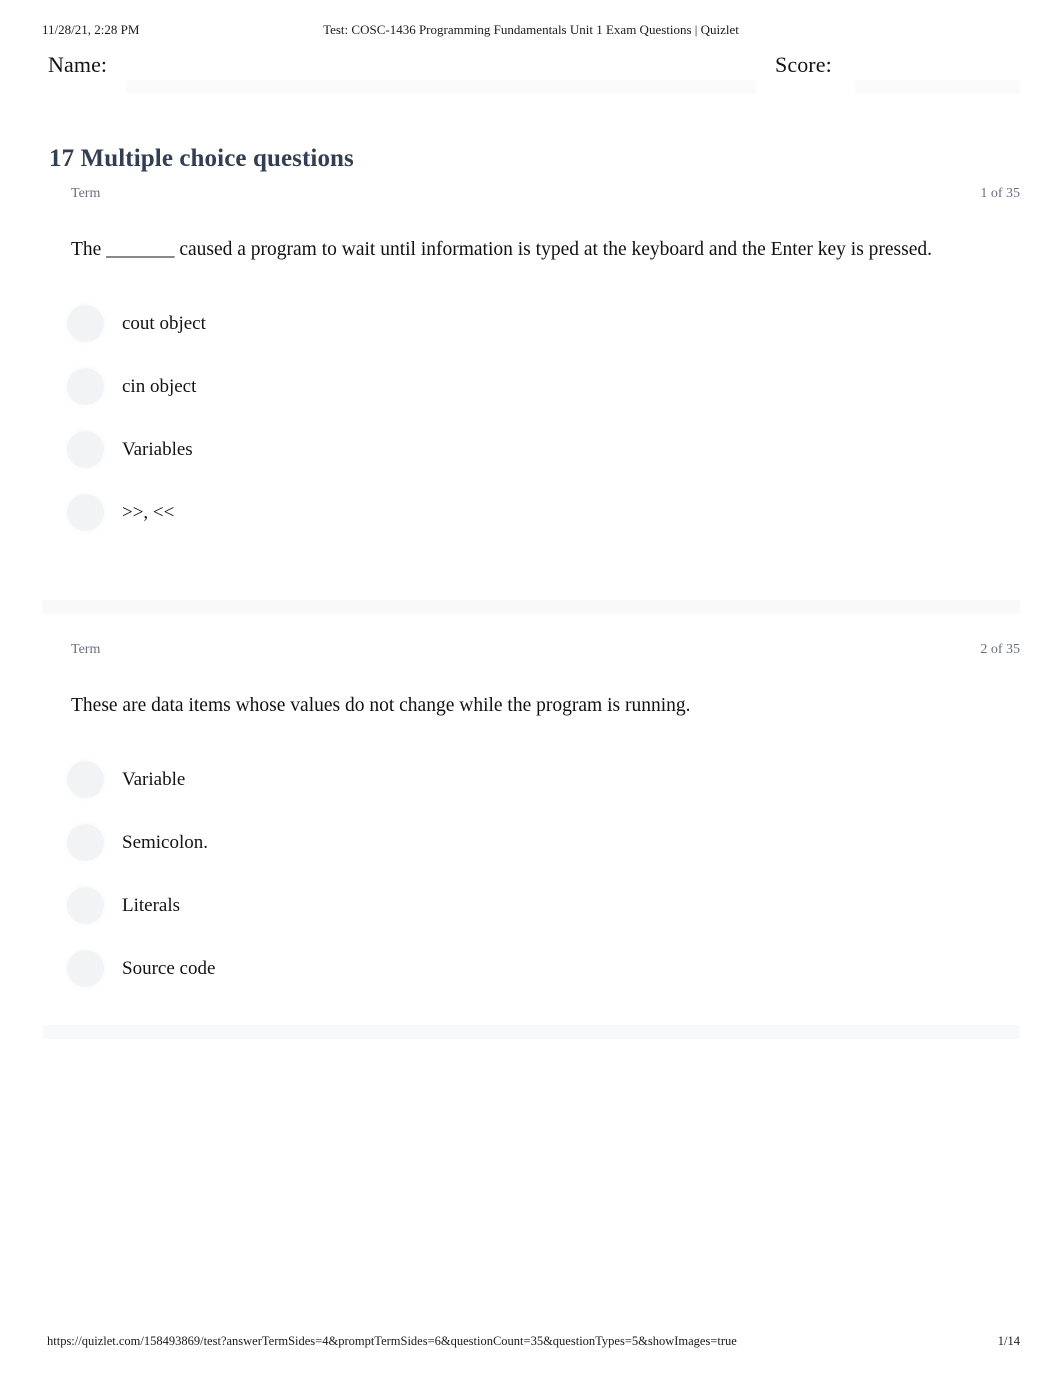  Describe the element at coordinates (937, 87) in the screenshot. I see `score-blank-field` at that location.